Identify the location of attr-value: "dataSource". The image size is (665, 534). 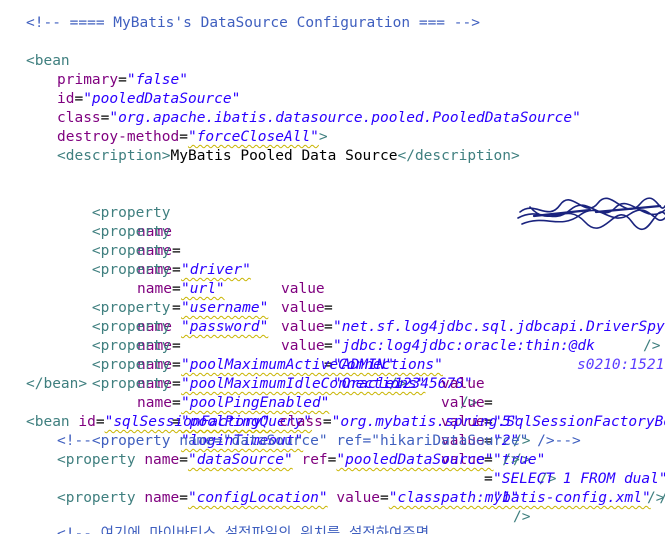
(240, 460).